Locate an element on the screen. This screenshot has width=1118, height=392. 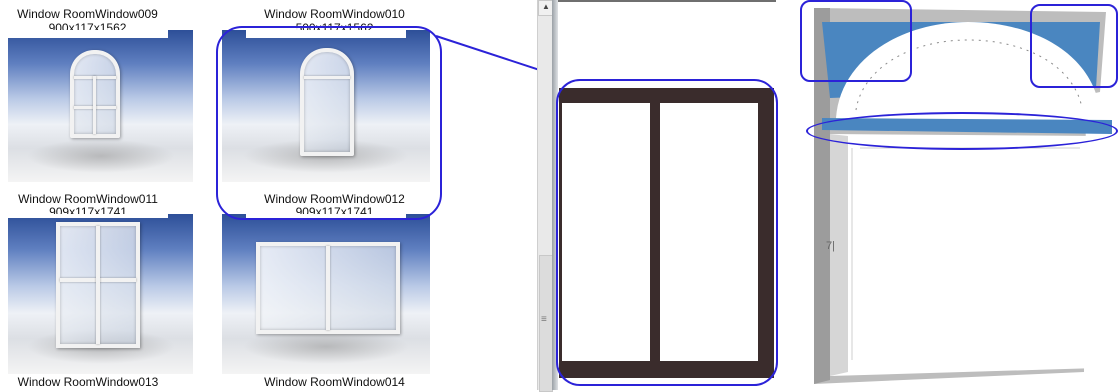
thumb-title: Window RoomWindow011 is located at coordinates (88, 199).